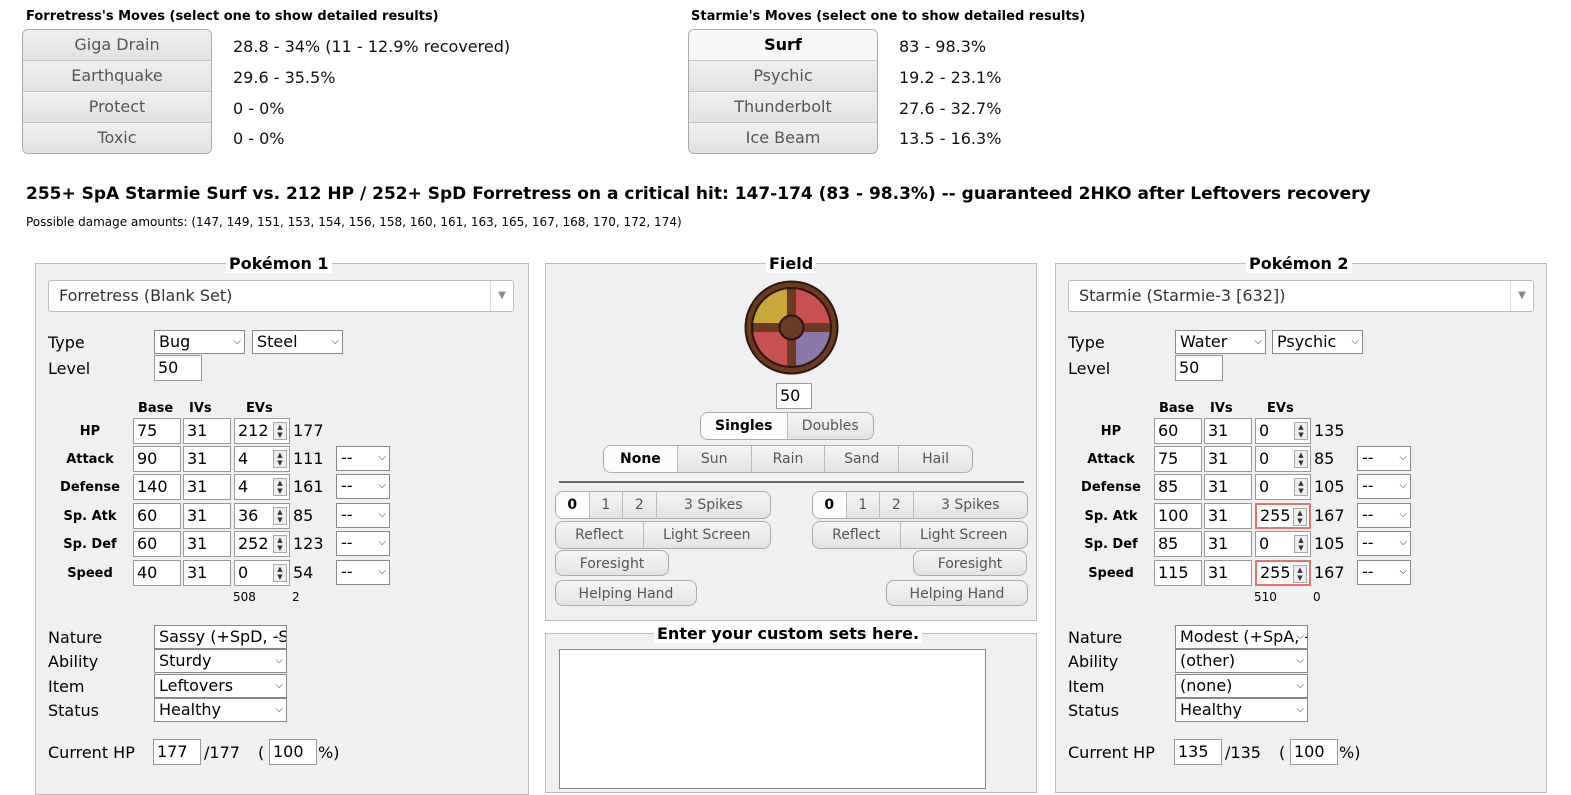 This screenshot has width=1571, height=795. I want to click on p1-hp-percent-input: 100, so click(293, 752).